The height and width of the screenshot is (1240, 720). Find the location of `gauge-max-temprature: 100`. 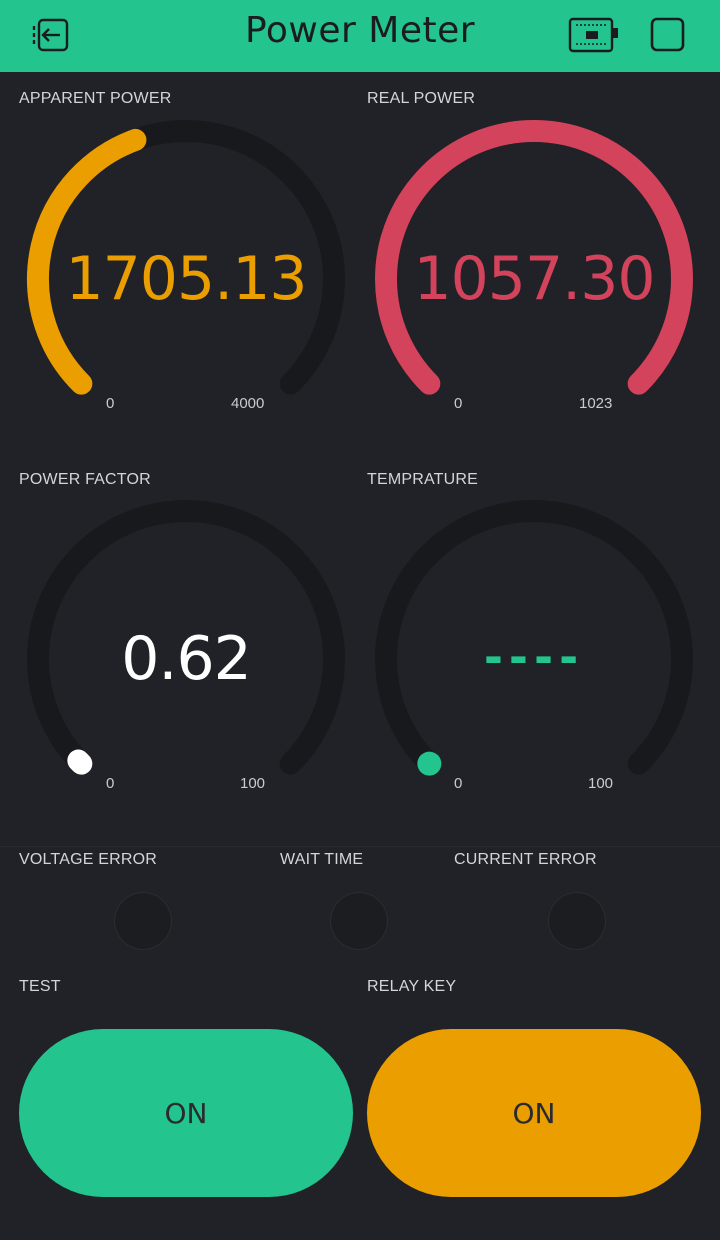

gauge-max-temprature: 100 is located at coordinates (601, 783).